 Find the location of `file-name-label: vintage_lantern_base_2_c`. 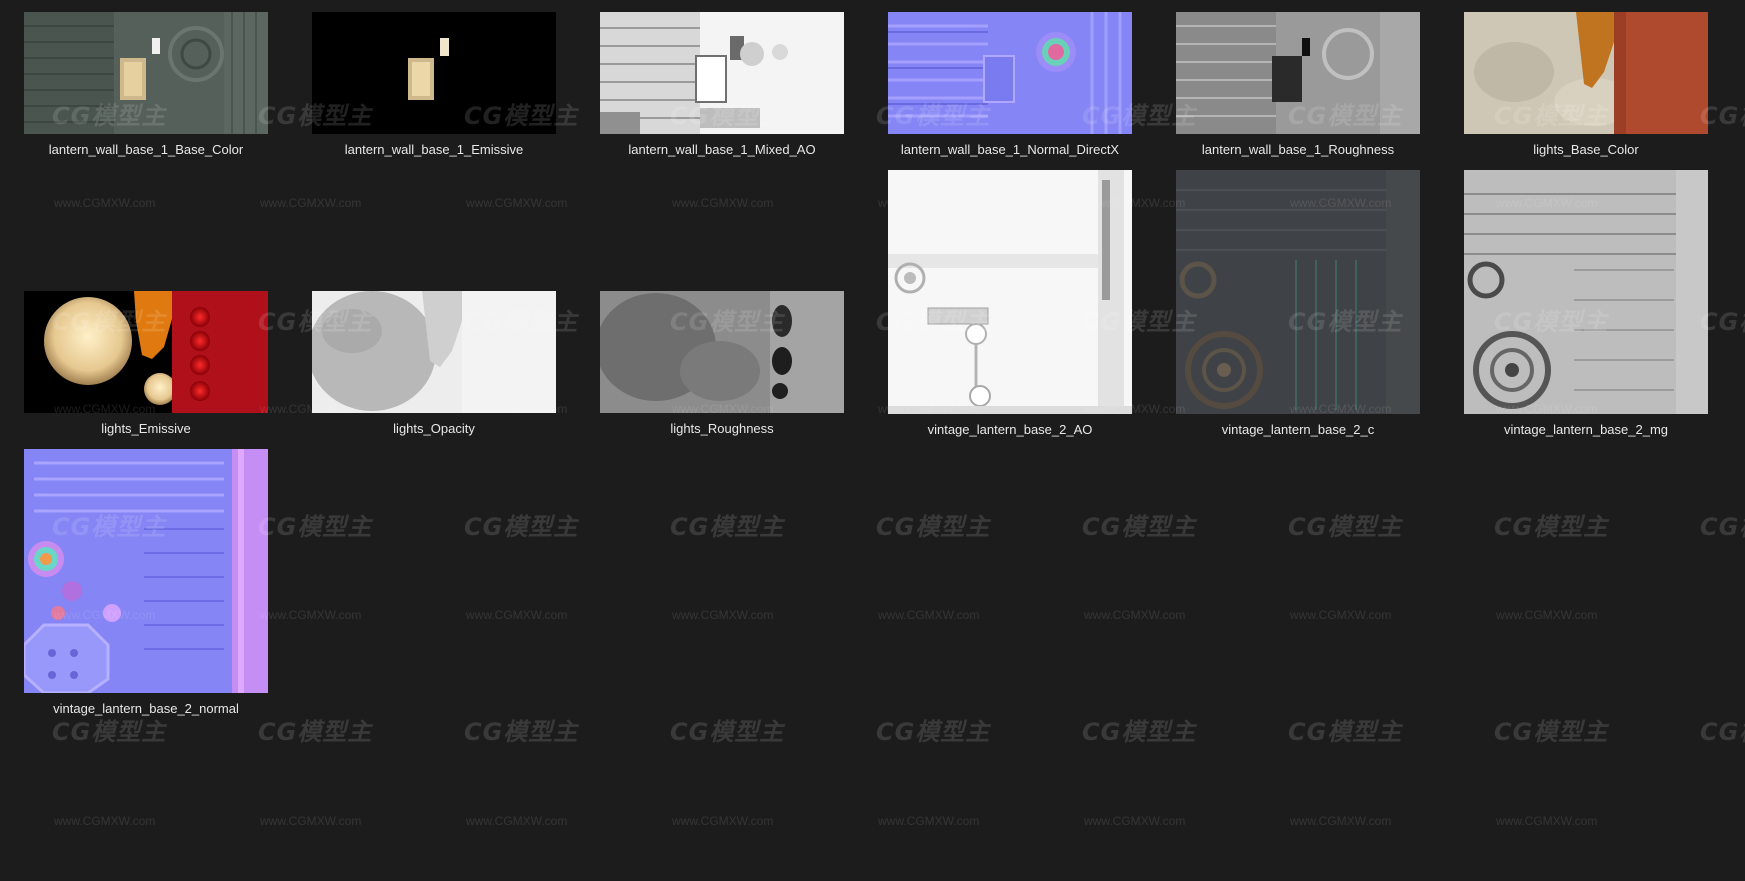

file-name-label: vintage_lantern_base_2_c is located at coordinates (1298, 429).